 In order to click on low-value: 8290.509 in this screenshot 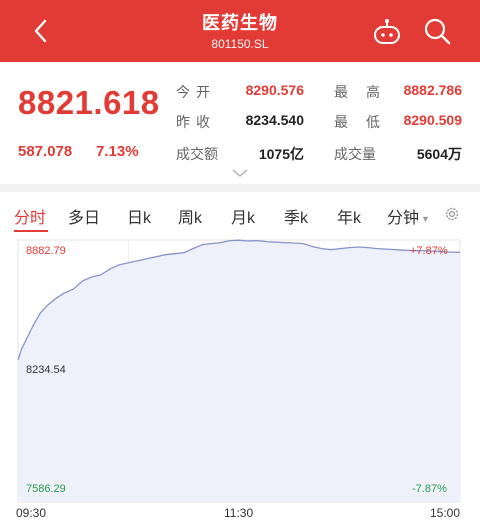, I will do `click(432, 120)`.